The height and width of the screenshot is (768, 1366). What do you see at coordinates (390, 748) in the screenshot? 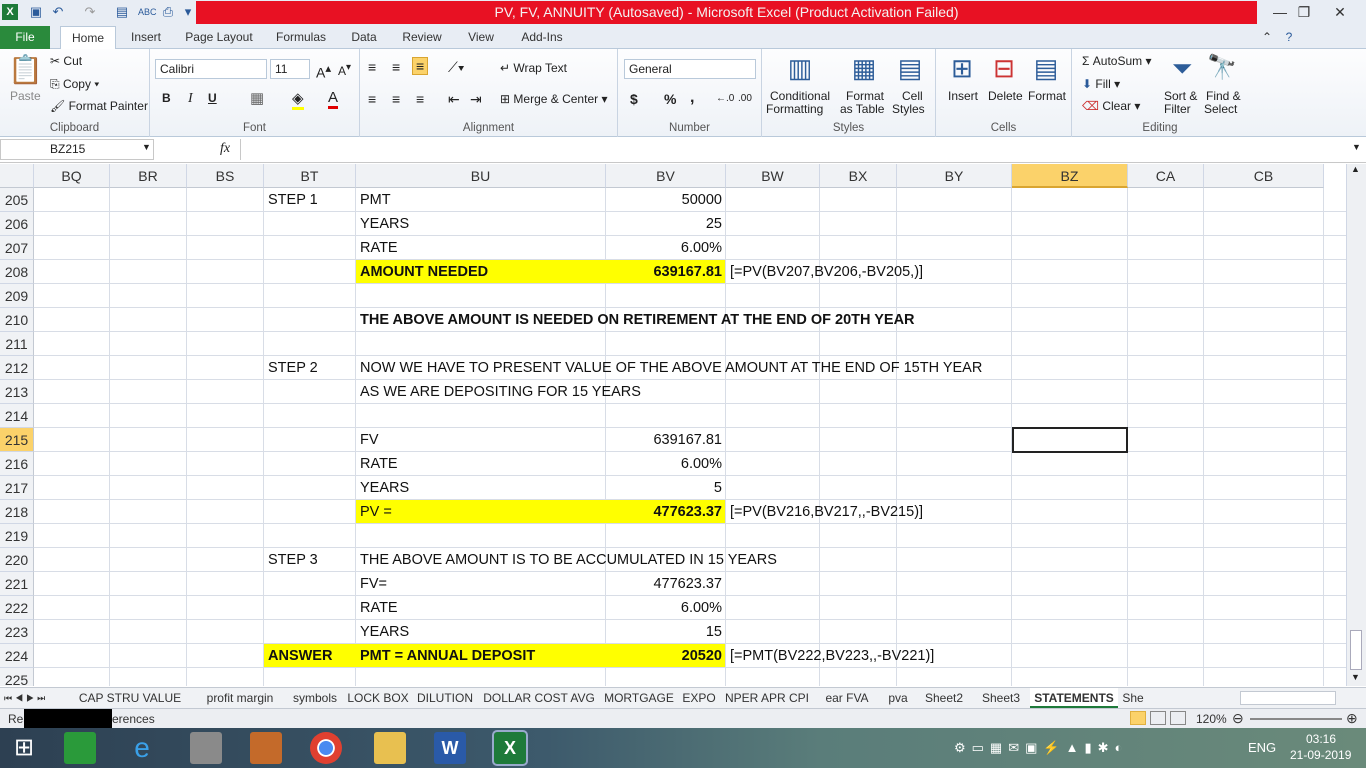
I see `file-explorer-icon` at bounding box center [390, 748].